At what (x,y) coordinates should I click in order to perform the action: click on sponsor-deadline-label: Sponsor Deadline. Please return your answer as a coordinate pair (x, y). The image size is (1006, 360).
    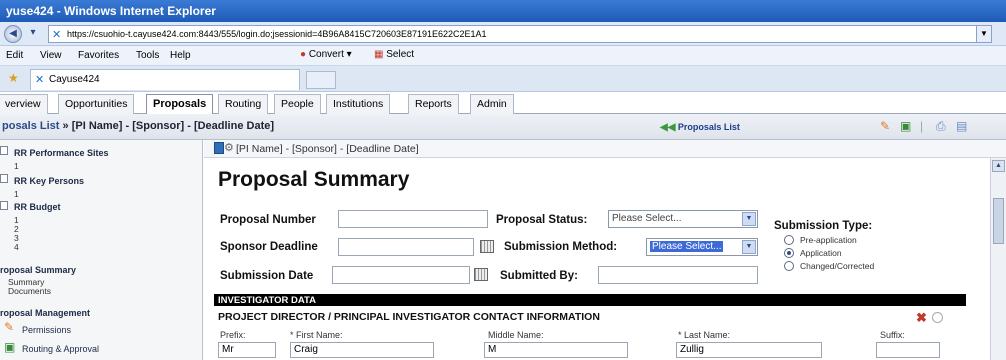
    Looking at the image, I should click on (269, 247).